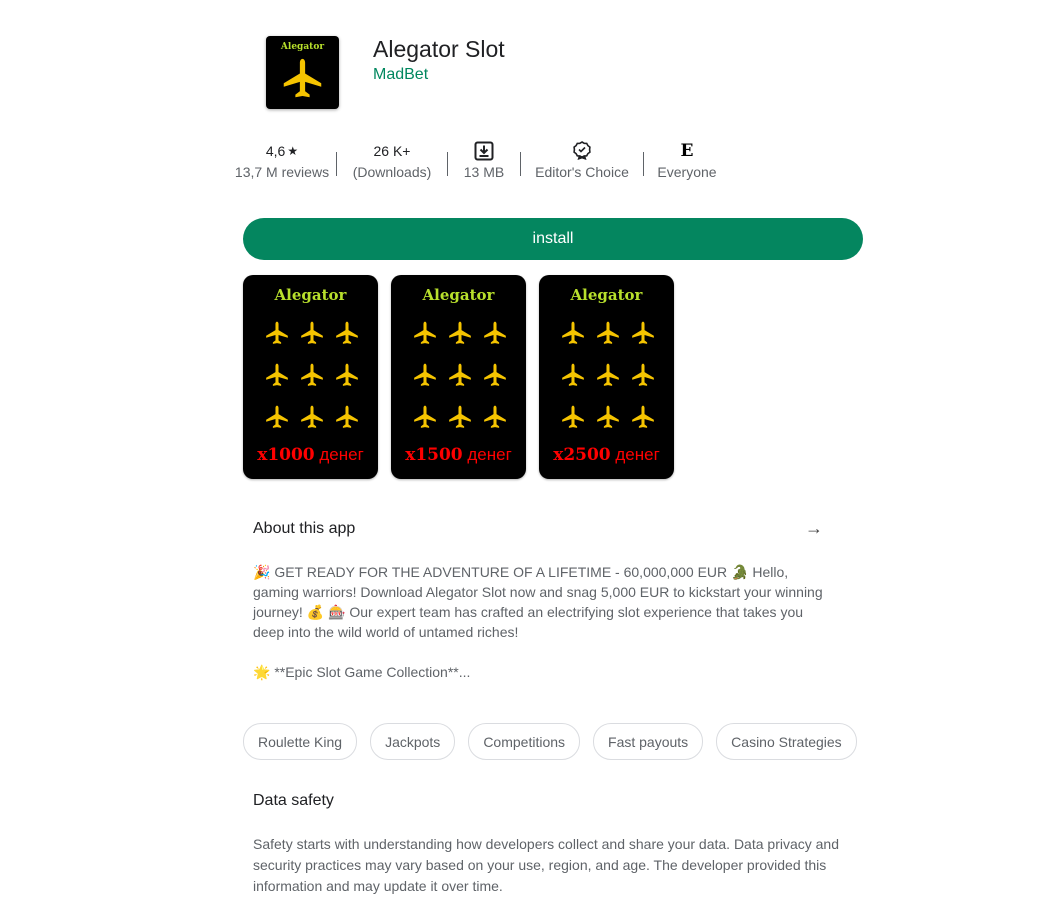 Image resolution: width=1059 pixels, height=909 pixels. What do you see at coordinates (814, 528) in the screenshot?
I see `arrow-right-icon: →` at bounding box center [814, 528].